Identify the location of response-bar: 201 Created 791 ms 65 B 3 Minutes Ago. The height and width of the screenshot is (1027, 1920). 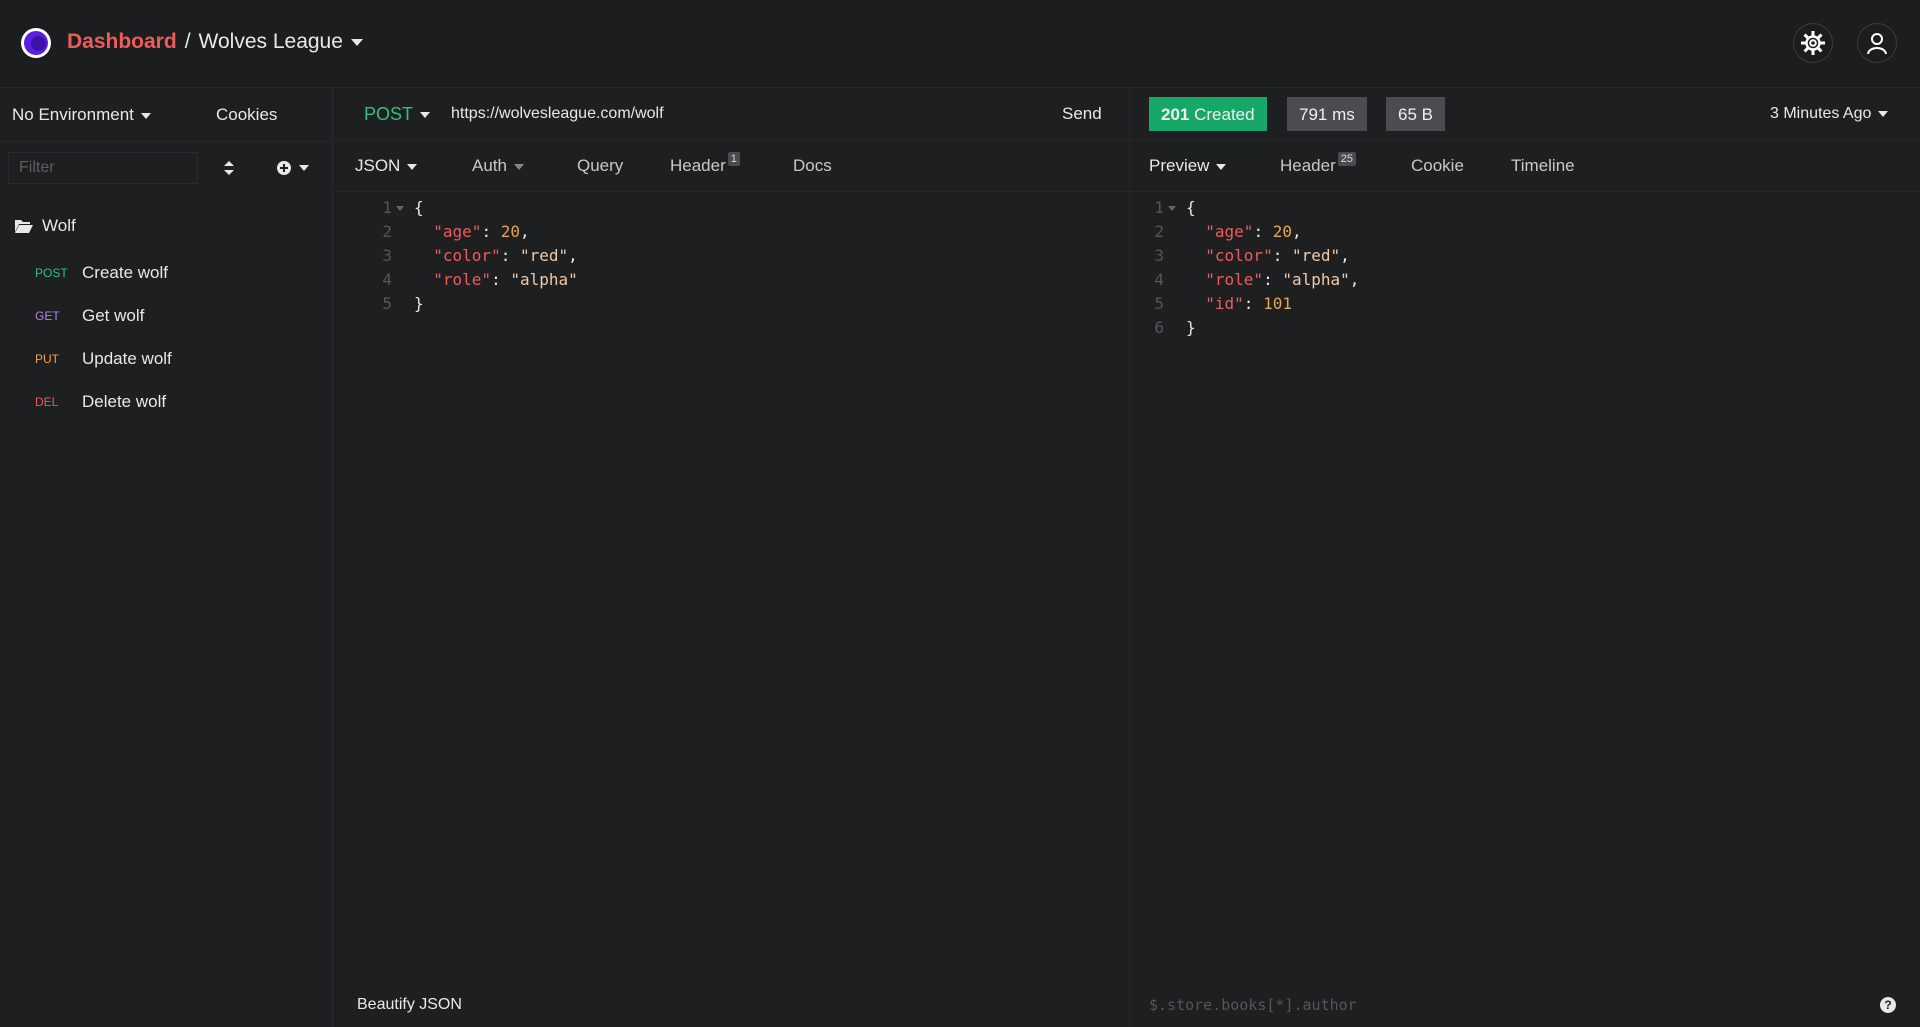
(1525, 114).